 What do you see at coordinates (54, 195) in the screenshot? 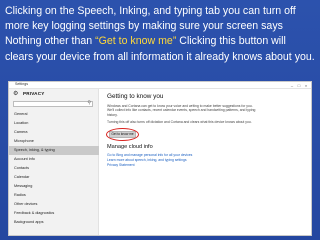
I see `sidebar-item-radios: Radios` at bounding box center [54, 195].